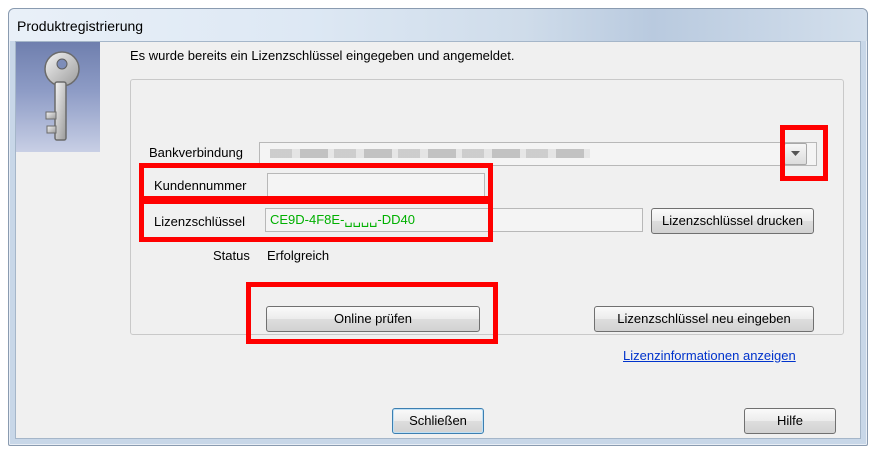 Image resolution: width=876 pixels, height=450 pixels. What do you see at coordinates (196, 152) in the screenshot?
I see `bank-label: Bankverbindung` at bounding box center [196, 152].